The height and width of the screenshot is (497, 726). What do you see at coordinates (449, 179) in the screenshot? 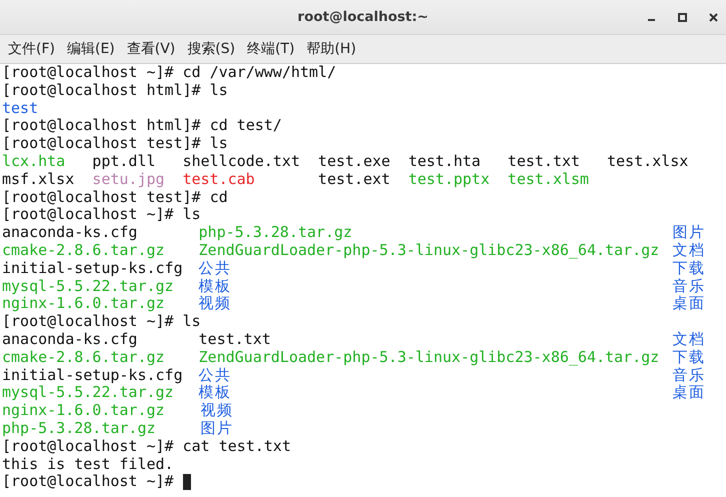
I see `file-name: test.pptx` at bounding box center [449, 179].